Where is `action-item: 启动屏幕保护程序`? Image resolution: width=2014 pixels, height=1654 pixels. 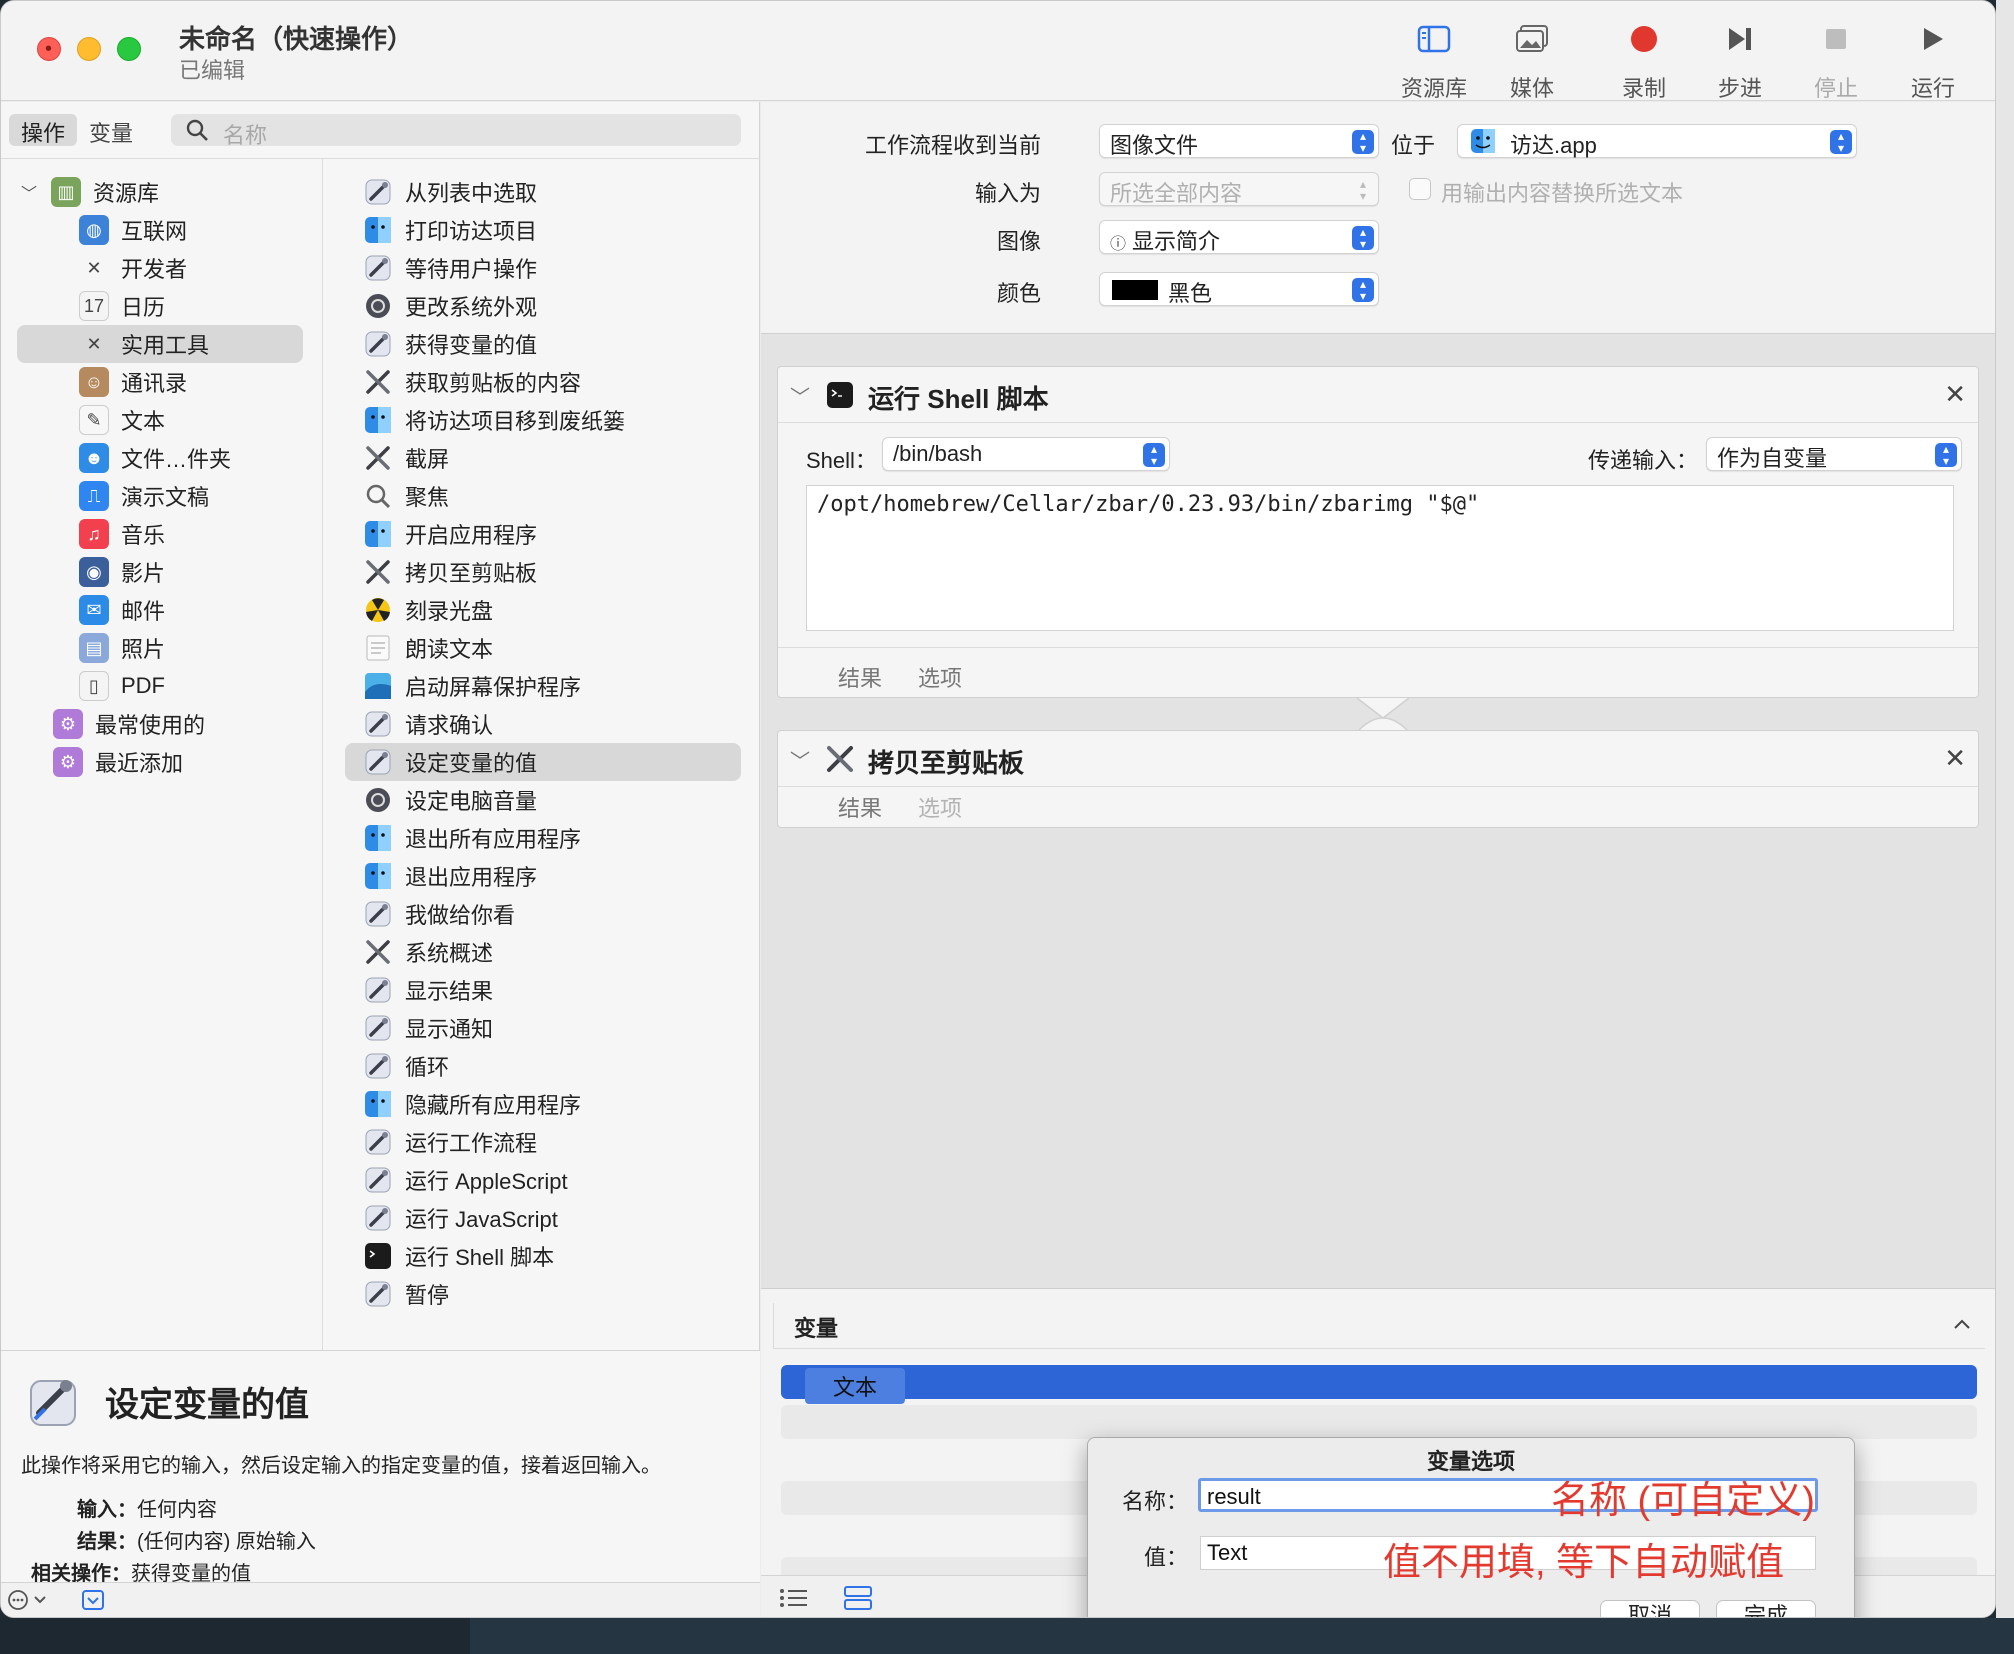 action-item: 启动屏幕保护程序 is located at coordinates (472, 686).